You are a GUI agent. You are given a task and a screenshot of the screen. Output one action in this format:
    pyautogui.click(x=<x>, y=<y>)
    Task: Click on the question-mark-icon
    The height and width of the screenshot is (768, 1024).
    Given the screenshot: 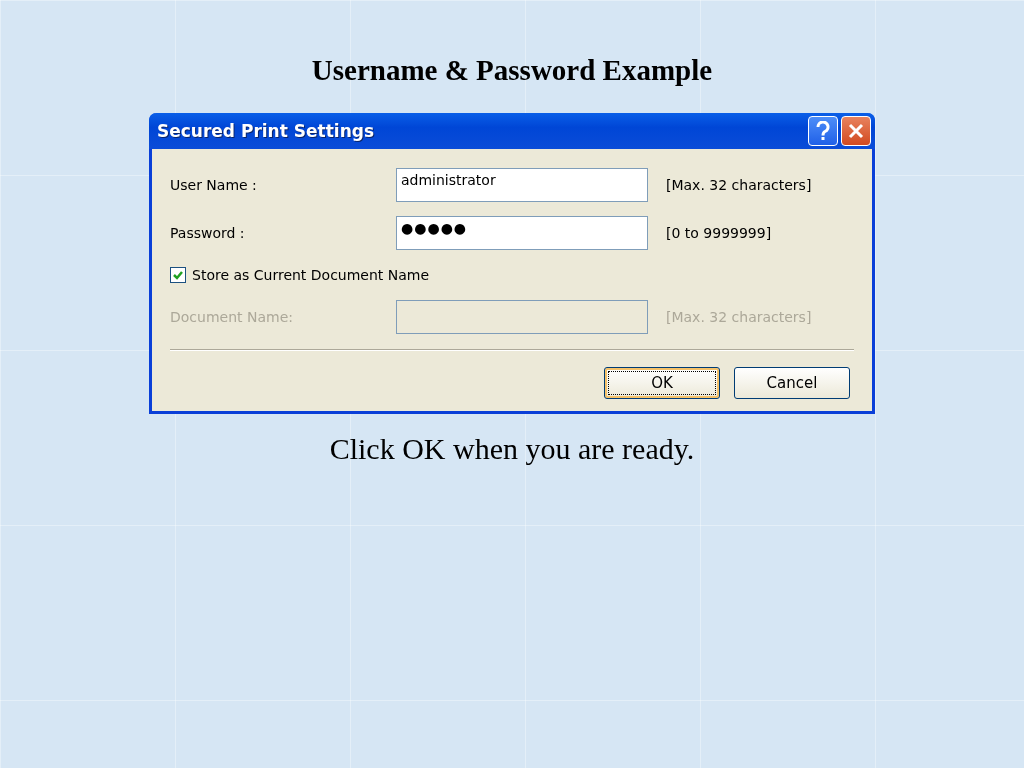 What is the action you would take?
    pyautogui.click(x=823, y=131)
    